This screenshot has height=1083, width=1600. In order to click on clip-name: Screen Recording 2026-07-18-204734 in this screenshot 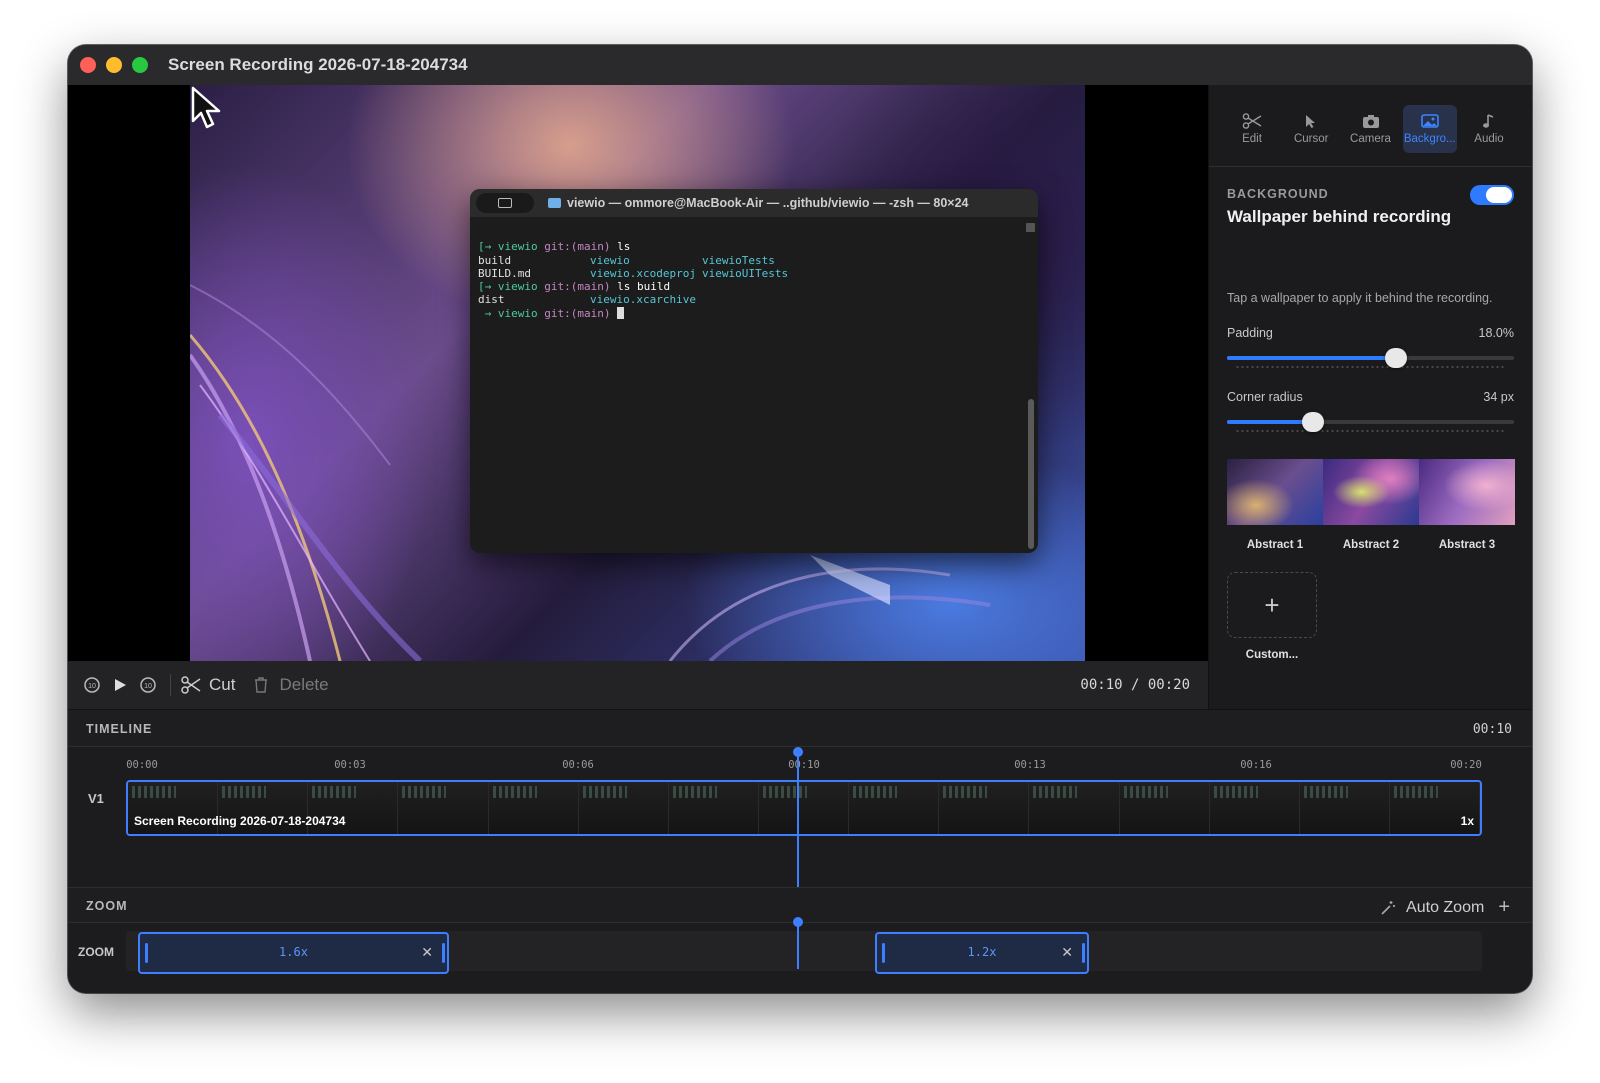, I will do `click(240, 821)`.